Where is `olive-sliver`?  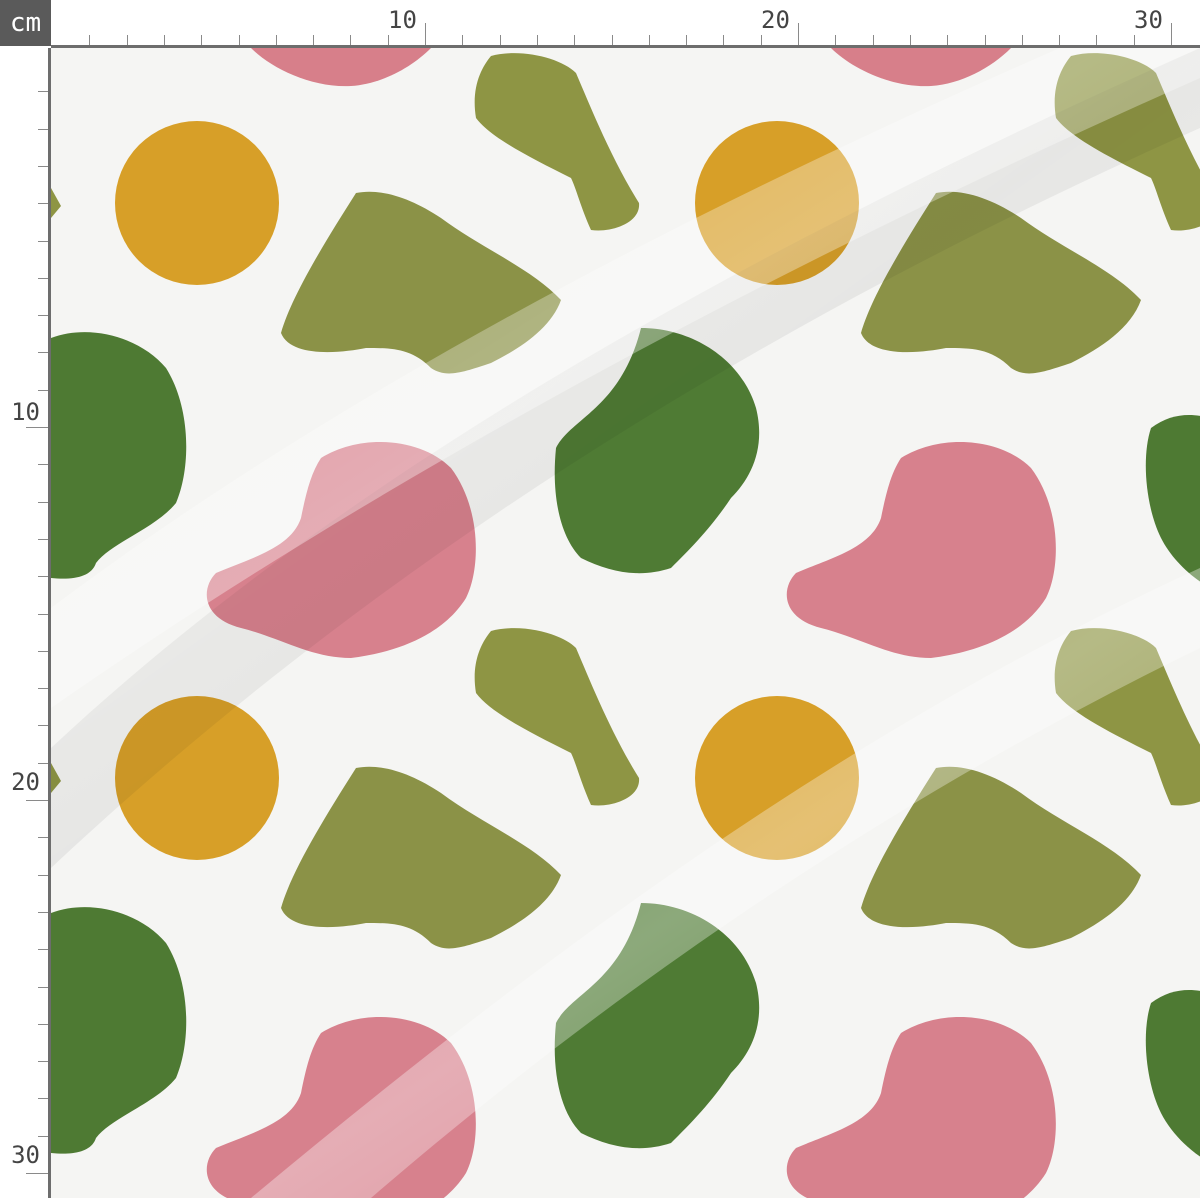
olive-sliver is located at coordinates (56, 203).